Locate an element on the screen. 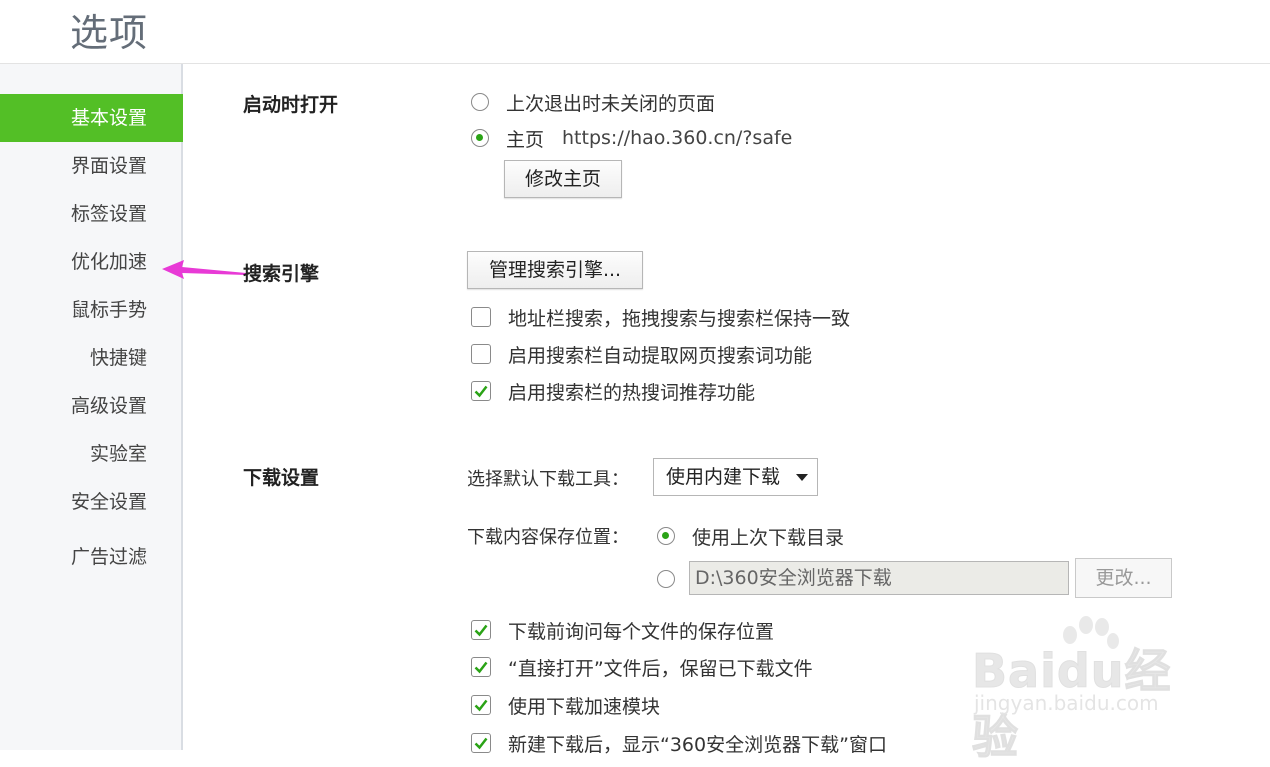 The image size is (1270, 767). sidebar-item-label: 基本设置 is located at coordinates (108, 118).